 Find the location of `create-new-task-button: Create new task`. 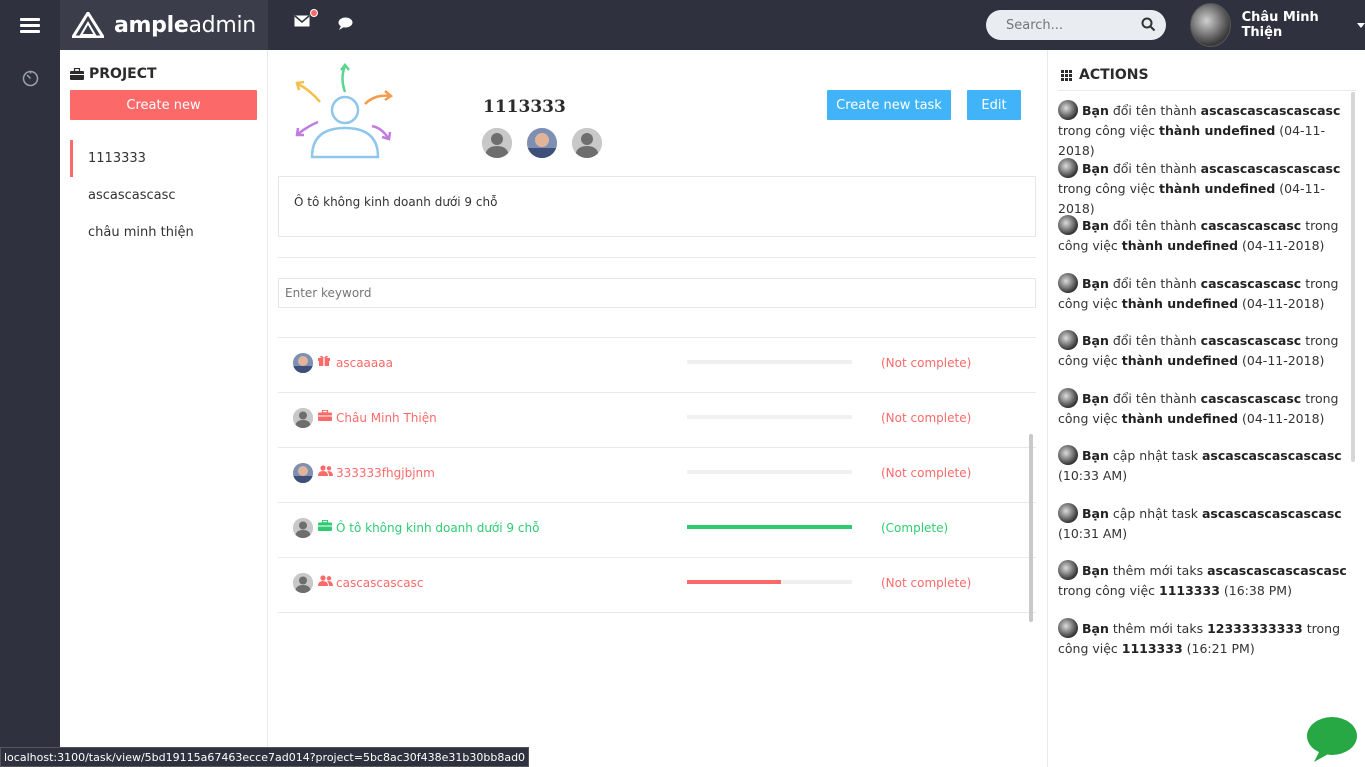

create-new-task-button: Create new task is located at coordinates (889, 105).